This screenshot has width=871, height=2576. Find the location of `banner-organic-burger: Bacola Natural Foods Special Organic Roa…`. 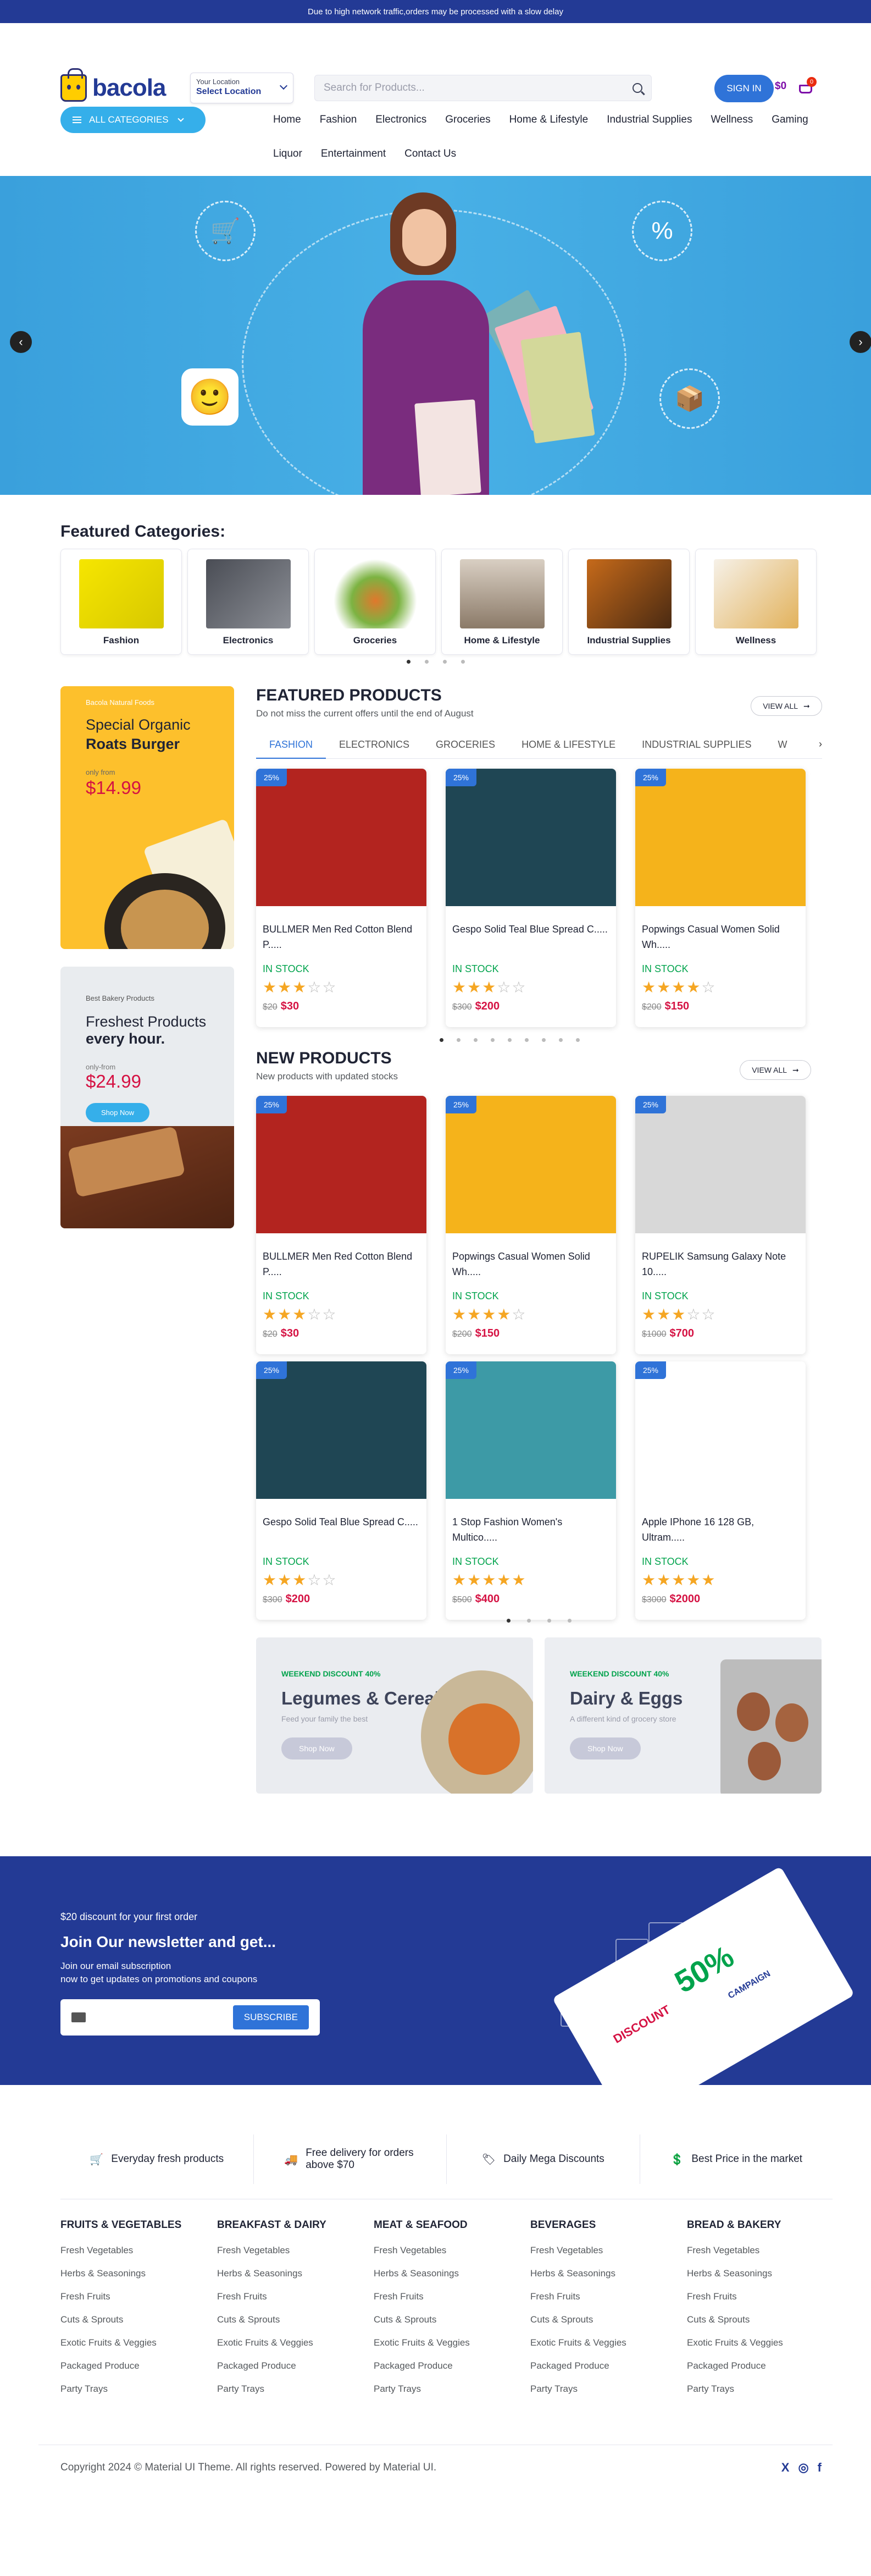

banner-organic-burger: Bacola Natural Foods Special Organic Roa… is located at coordinates (147, 817).